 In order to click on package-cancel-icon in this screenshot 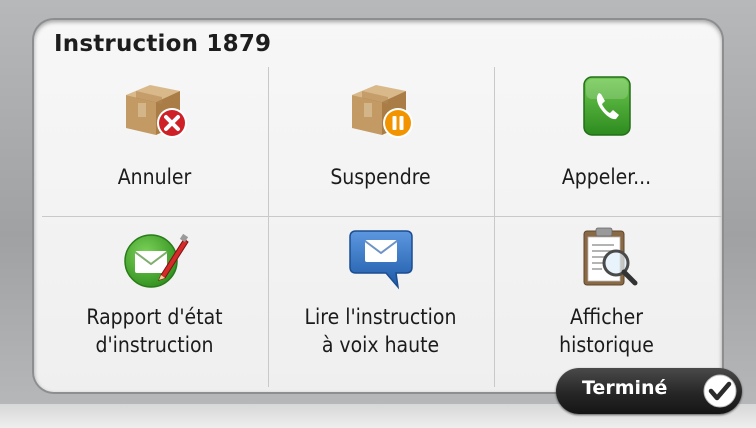, I will do `click(156, 111)`.